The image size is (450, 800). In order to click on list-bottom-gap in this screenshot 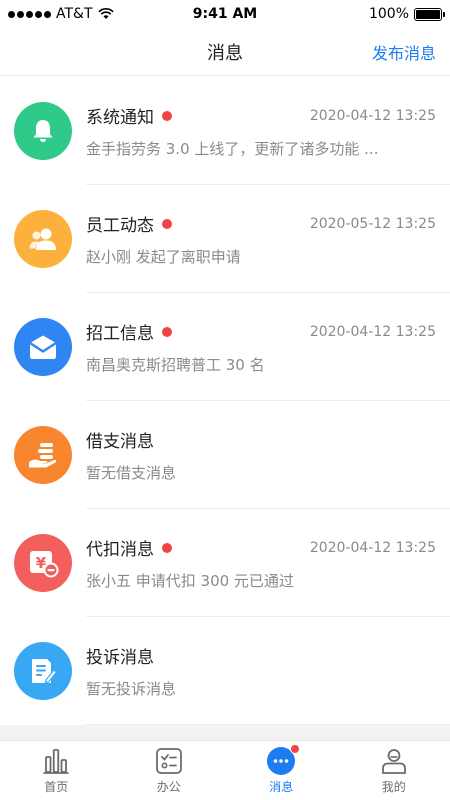, I will do `click(225, 732)`.